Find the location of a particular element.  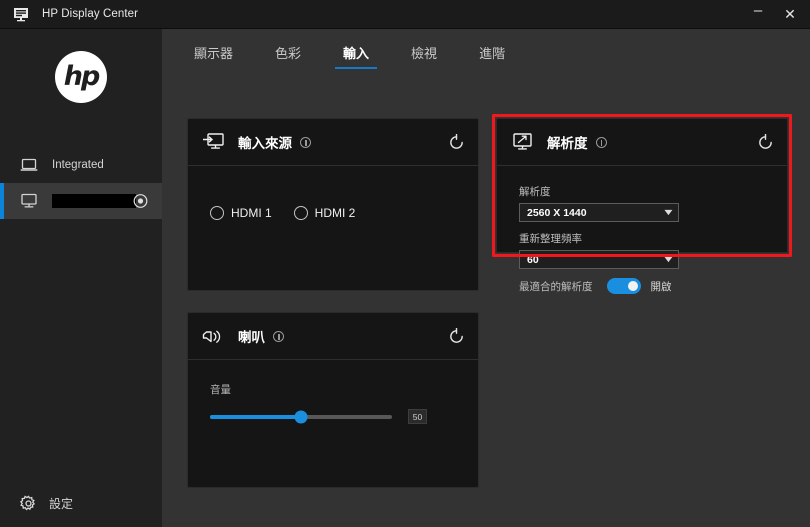

volume-slider-thumb is located at coordinates (301, 416).